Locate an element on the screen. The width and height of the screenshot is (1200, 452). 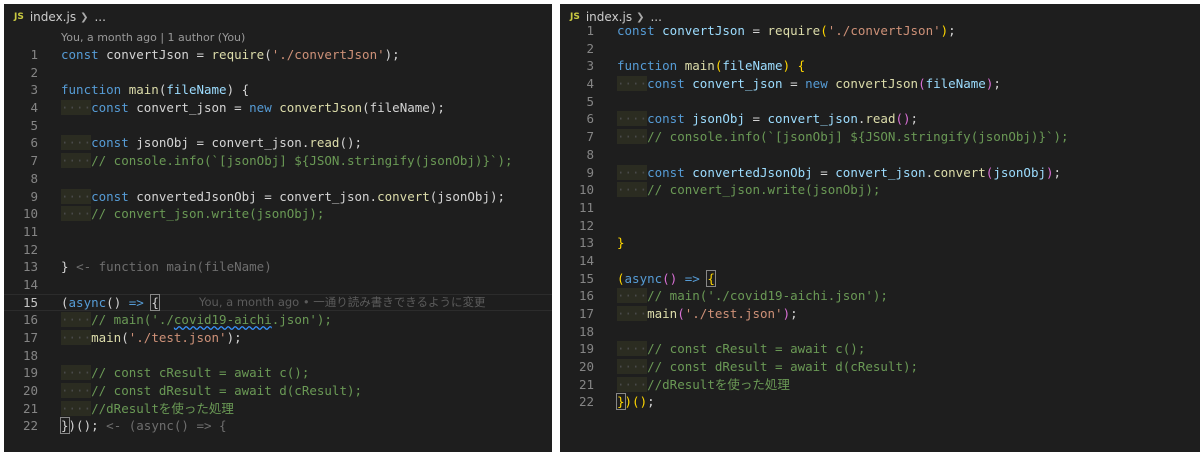
code-text: ····// const dResult = await d(cResult); is located at coordinates (211, 391).